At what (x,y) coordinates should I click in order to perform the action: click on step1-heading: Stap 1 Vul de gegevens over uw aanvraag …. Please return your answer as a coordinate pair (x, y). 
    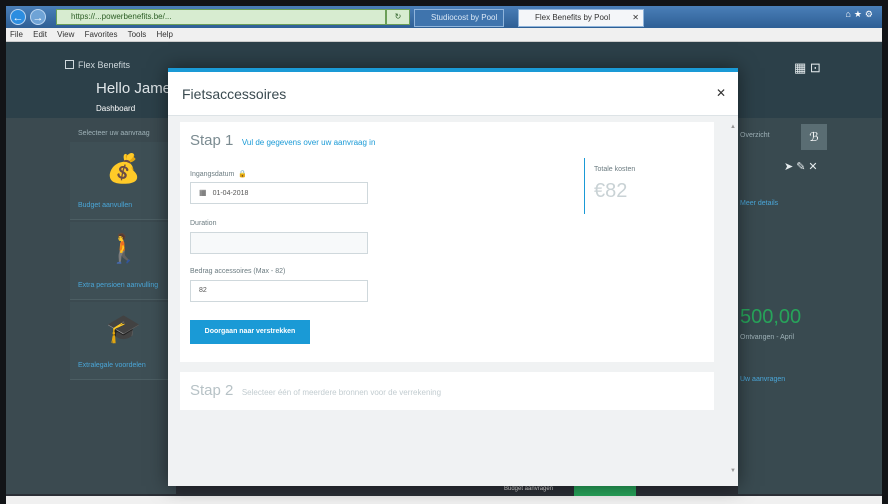
    Looking at the image, I should click on (282, 141).